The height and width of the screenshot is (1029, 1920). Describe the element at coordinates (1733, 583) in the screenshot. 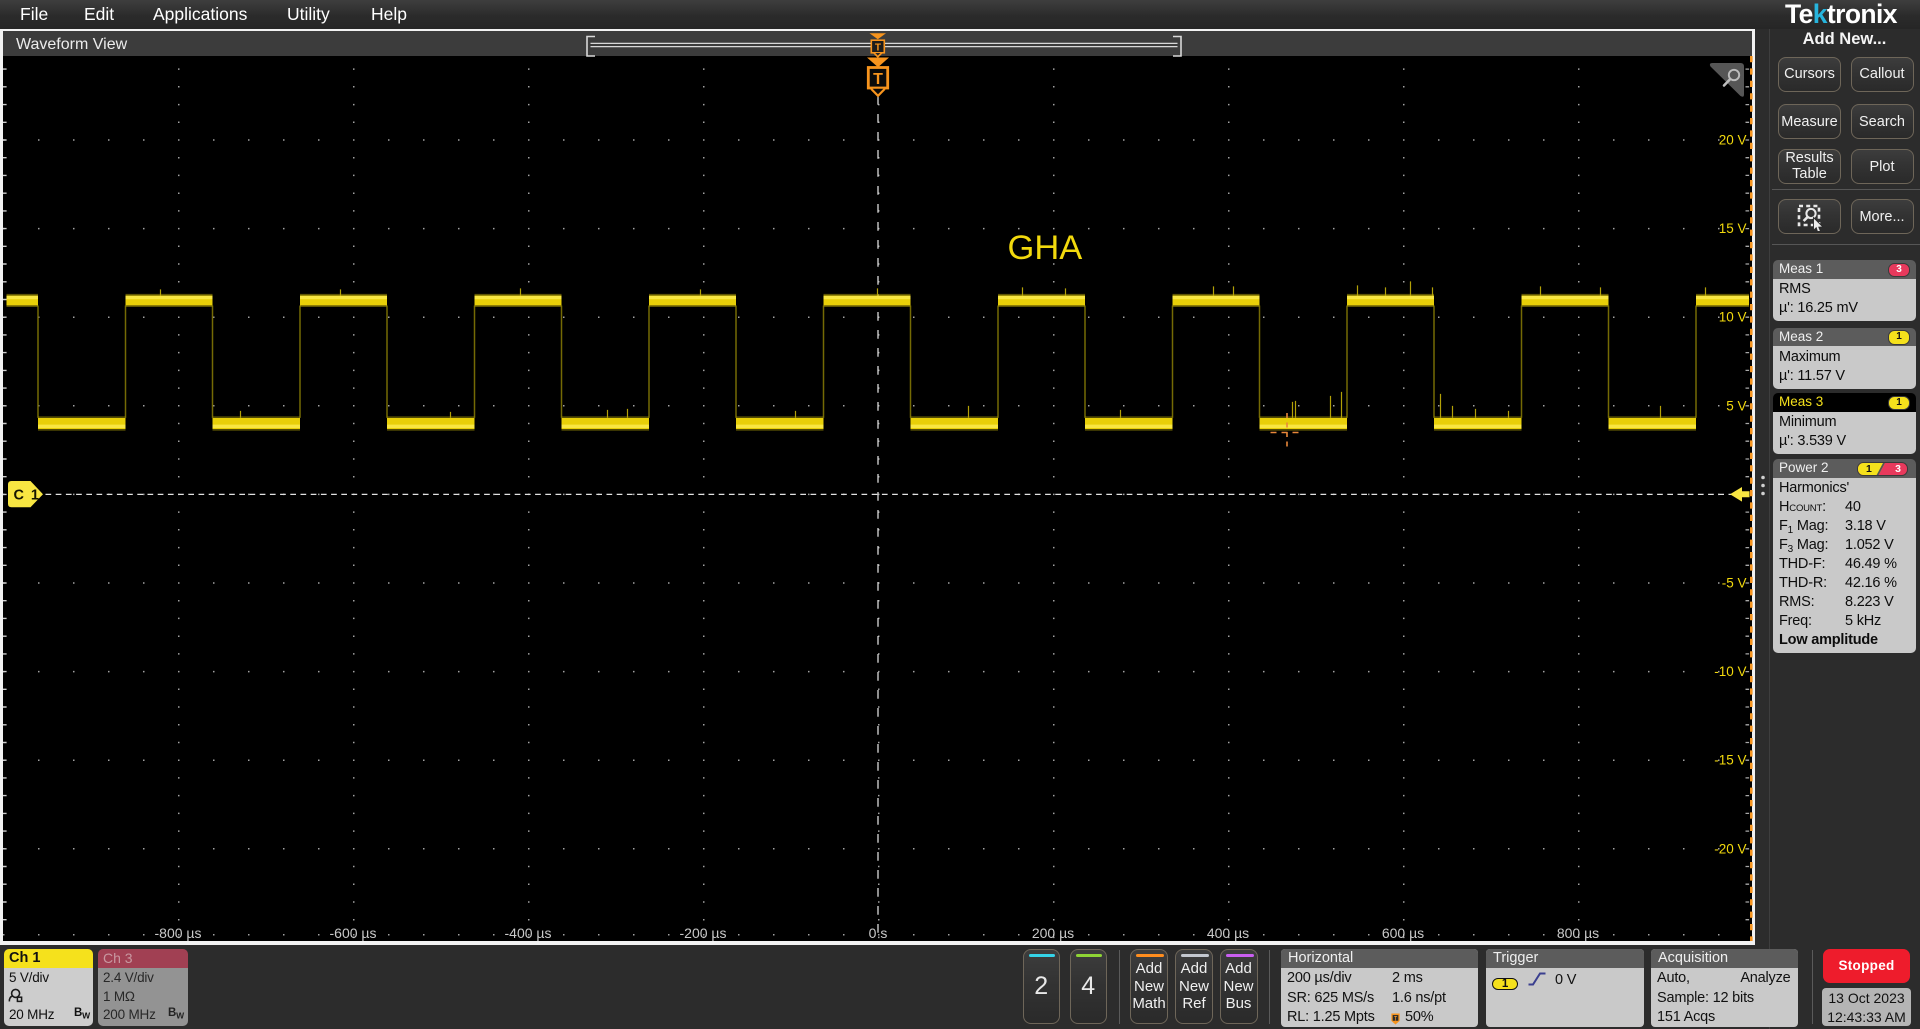

I see `svg-text: -5 V` at that location.